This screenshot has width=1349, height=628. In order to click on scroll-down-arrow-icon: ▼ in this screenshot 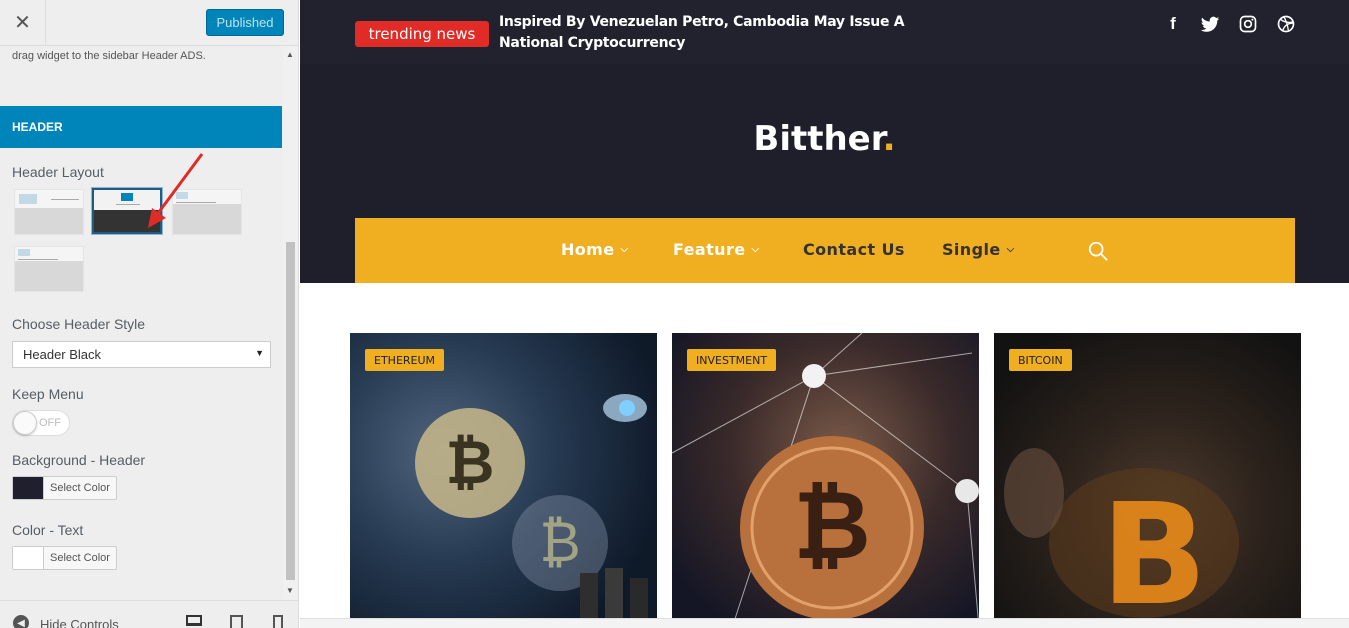, I will do `click(290, 590)`.